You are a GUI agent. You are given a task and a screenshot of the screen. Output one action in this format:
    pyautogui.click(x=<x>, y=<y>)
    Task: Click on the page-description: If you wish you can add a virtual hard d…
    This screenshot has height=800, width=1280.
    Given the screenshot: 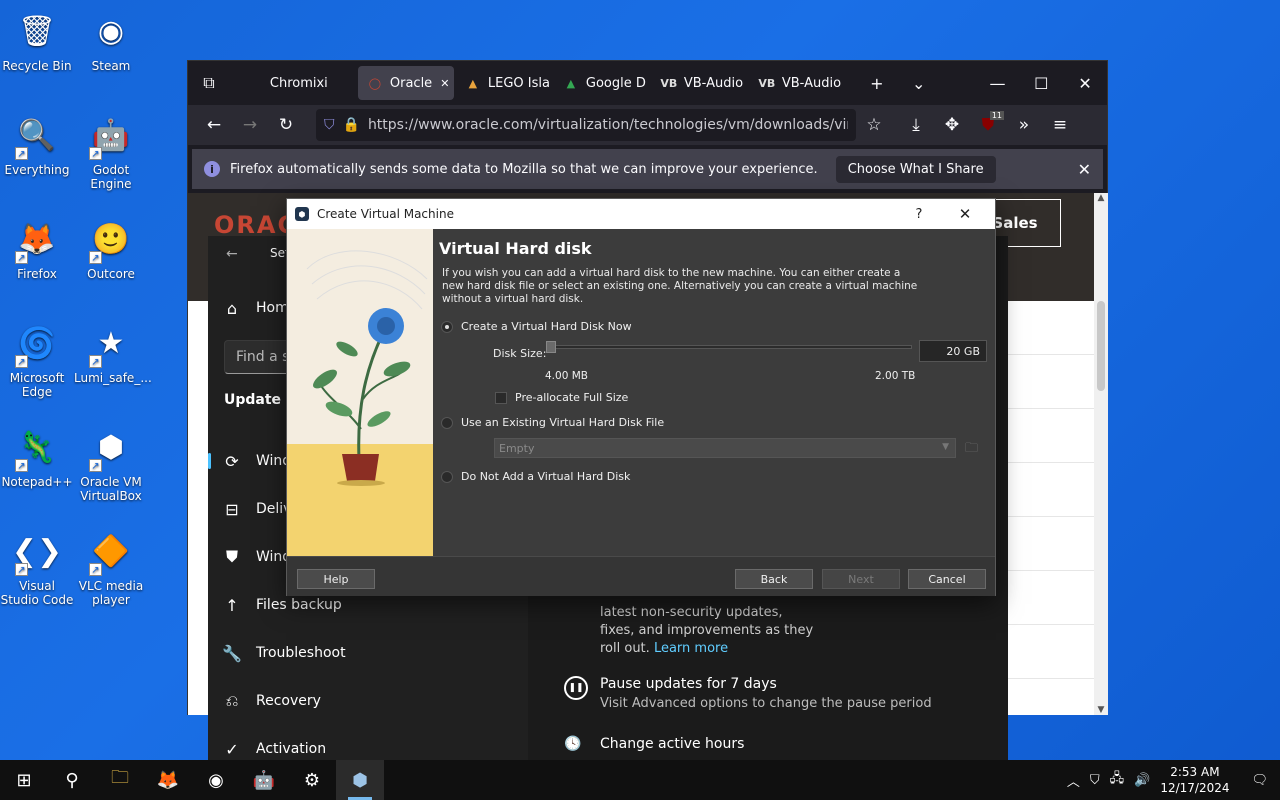 What is the action you would take?
    pyautogui.click(x=680, y=286)
    